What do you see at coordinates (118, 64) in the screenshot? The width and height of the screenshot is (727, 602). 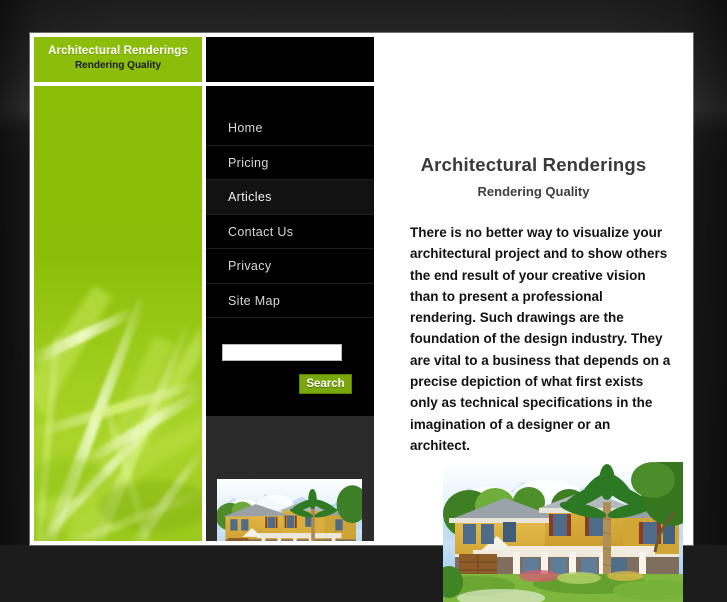 I see `brand-subtitle: Rendering Quality` at bounding box center [118, 64].